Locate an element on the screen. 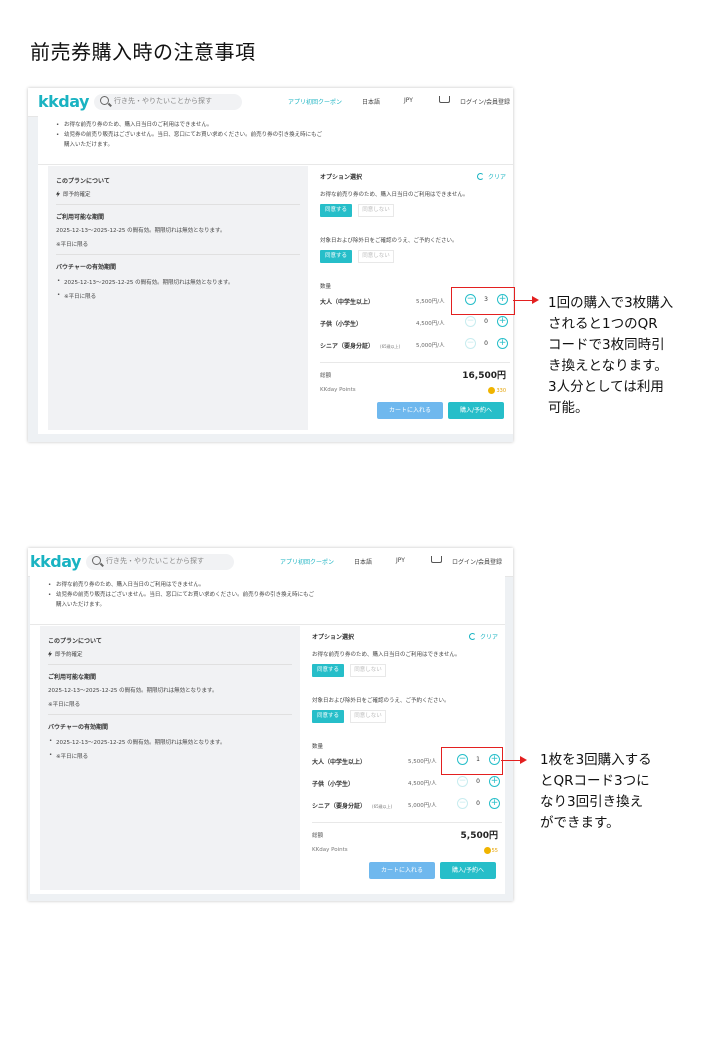 The height and width of the screenshot is (1040, 720). option-question-1: お得な前売り券のため、購入日当日のご利用はできません。 is located at coordinates (386, 655).